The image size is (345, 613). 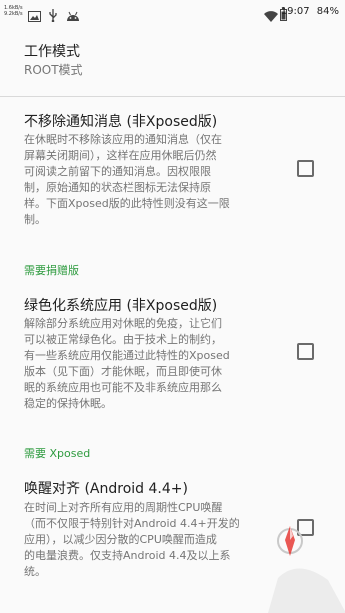 I want to click on summary-line: 的电量浪费。仅支持Android 4.4及以上系, so click(x=127, y=555).